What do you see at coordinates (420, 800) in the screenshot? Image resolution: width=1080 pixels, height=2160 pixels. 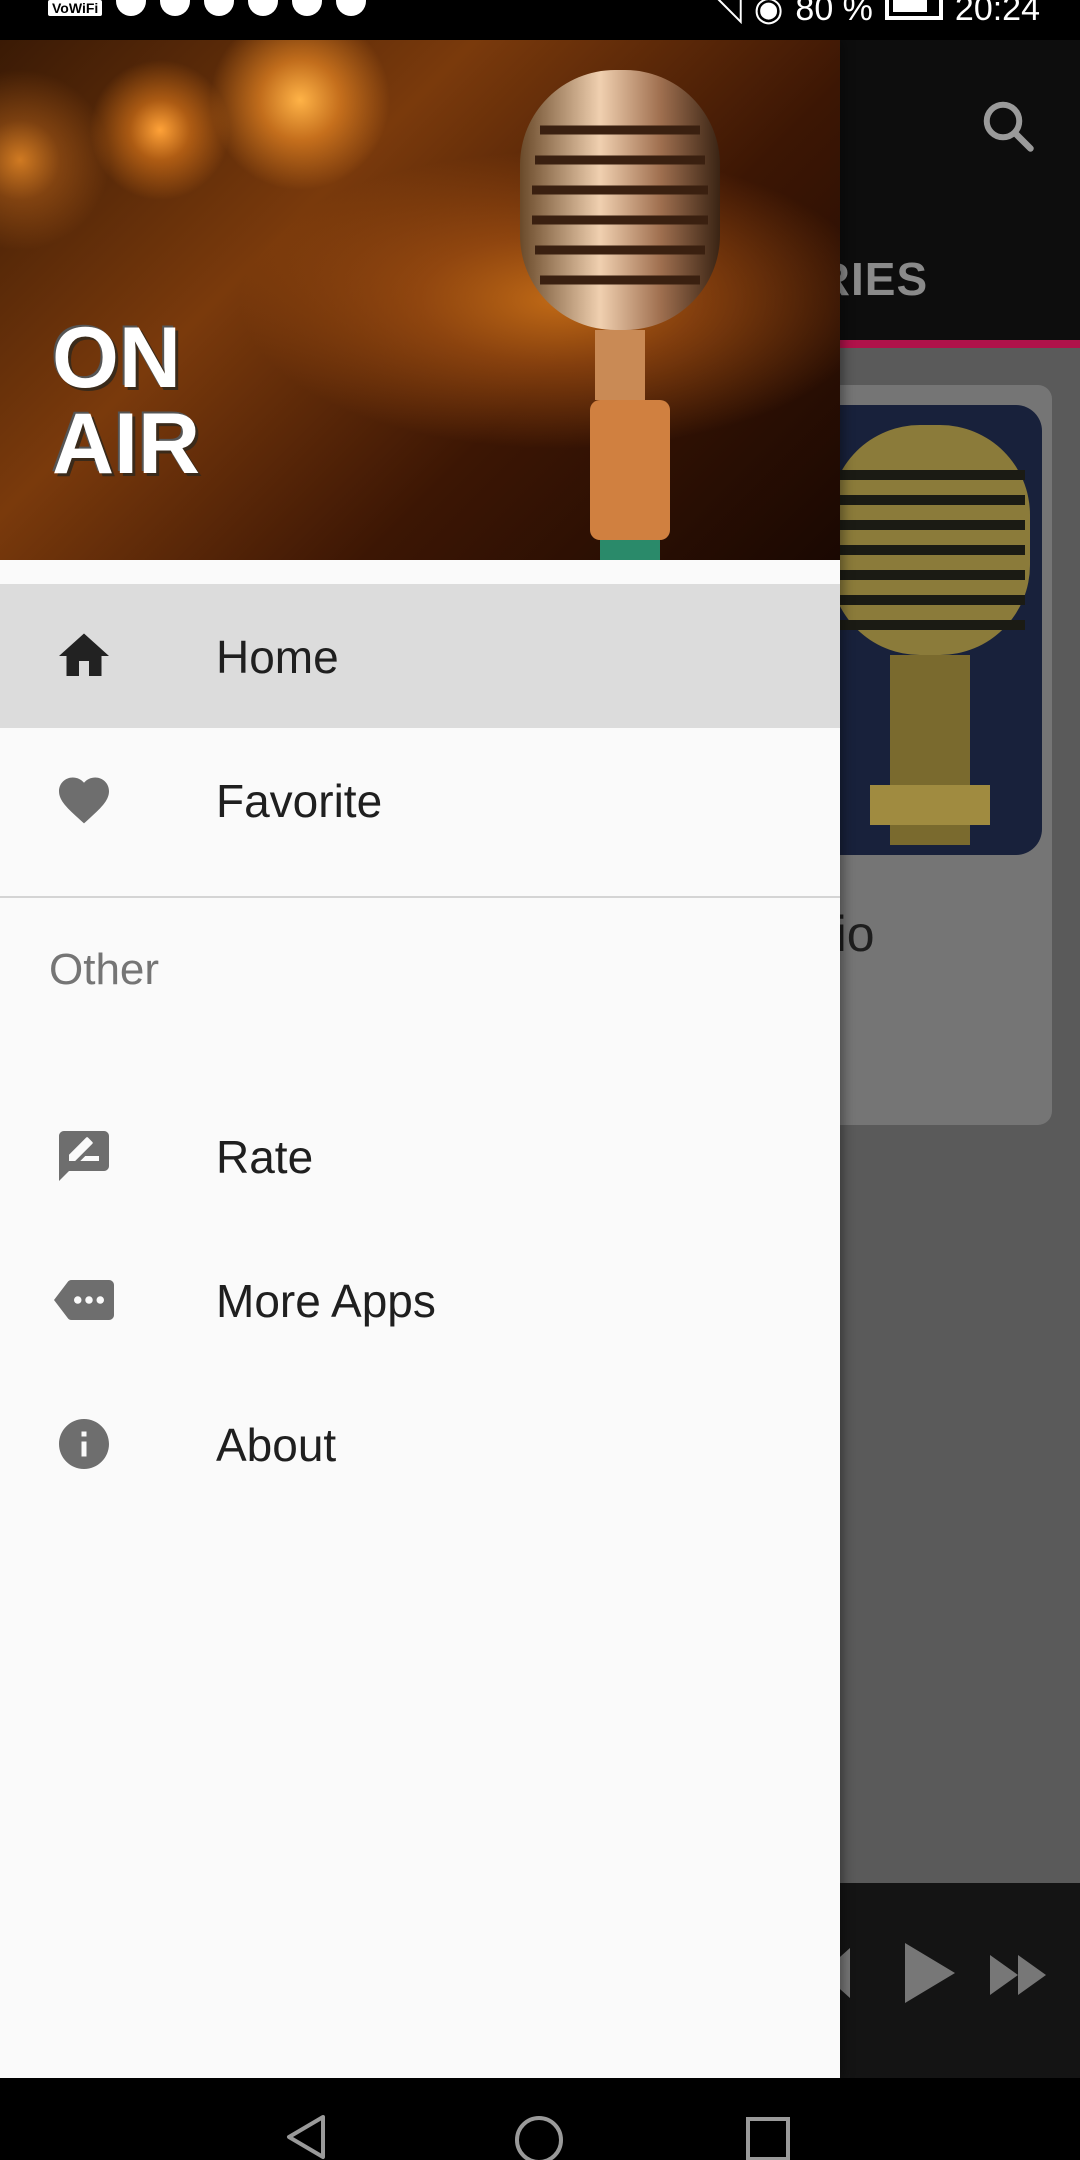 I see `drawer-item-favorite: Favorite` at bounding box center [420, 800].